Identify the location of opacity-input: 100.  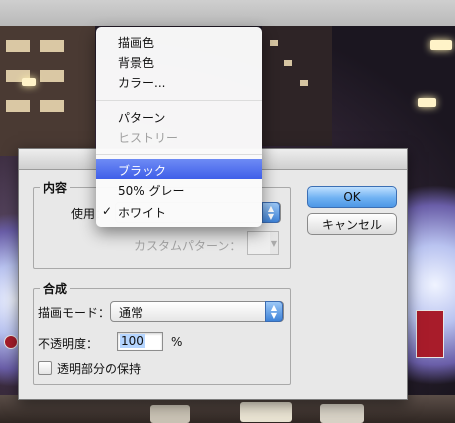
(140, 341).